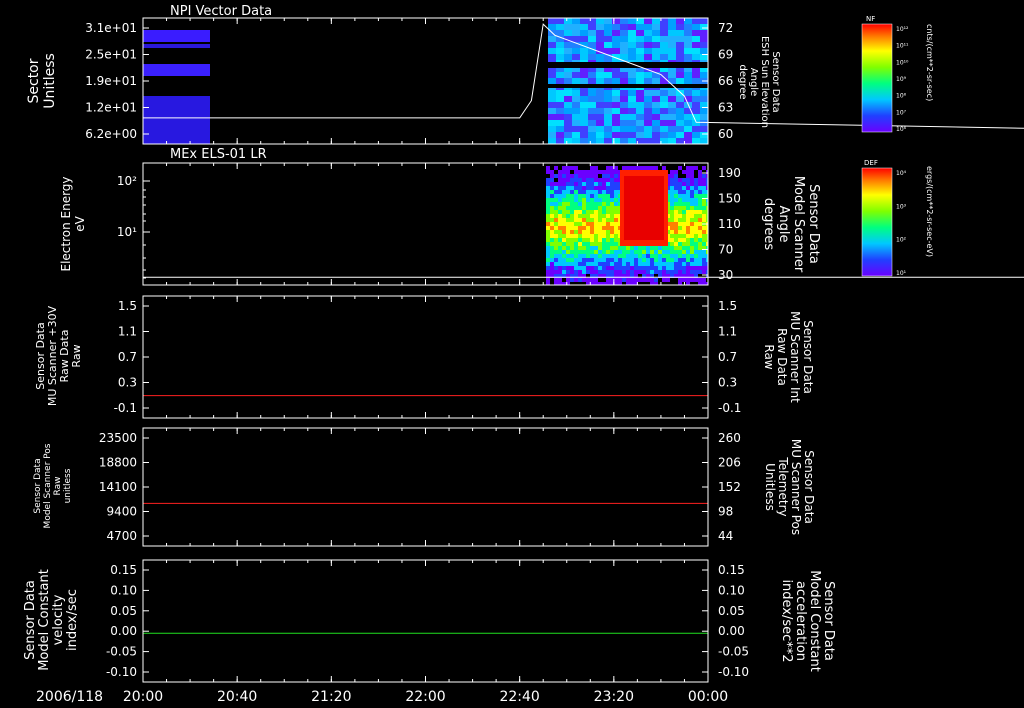 The height and width of the screenshot is (708, 1024). What do you see at coordinates (331, 697) in the screenshot?
I see `x-tick-label: 21:20` at bounding box center [331, 697].